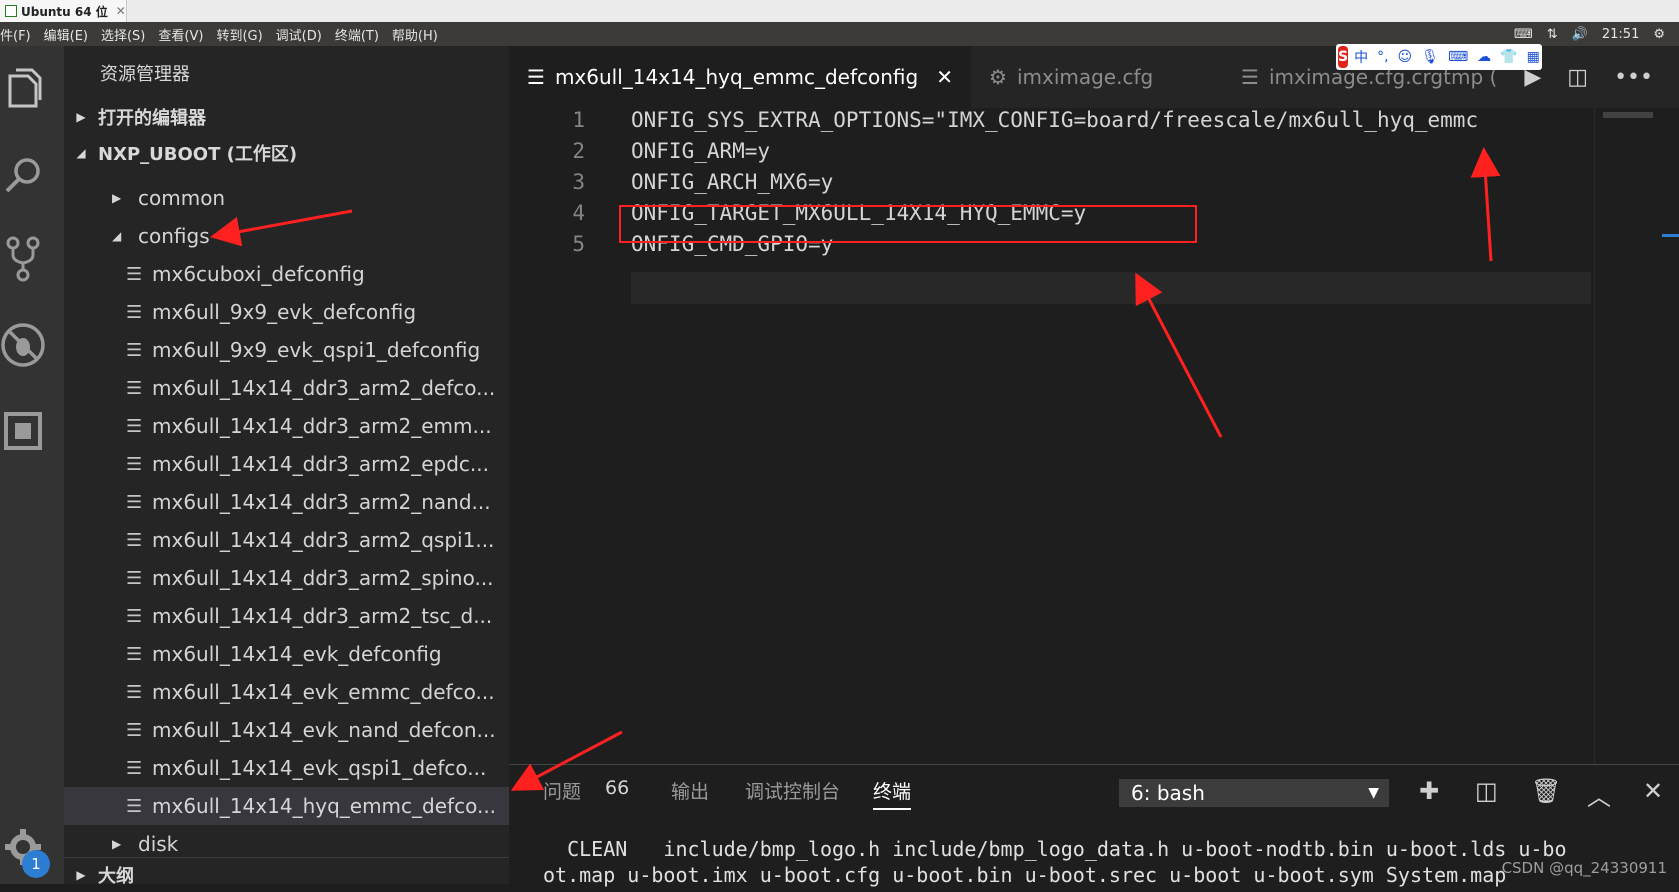  I want to click on activity-bar: 1, so click(32, 465).